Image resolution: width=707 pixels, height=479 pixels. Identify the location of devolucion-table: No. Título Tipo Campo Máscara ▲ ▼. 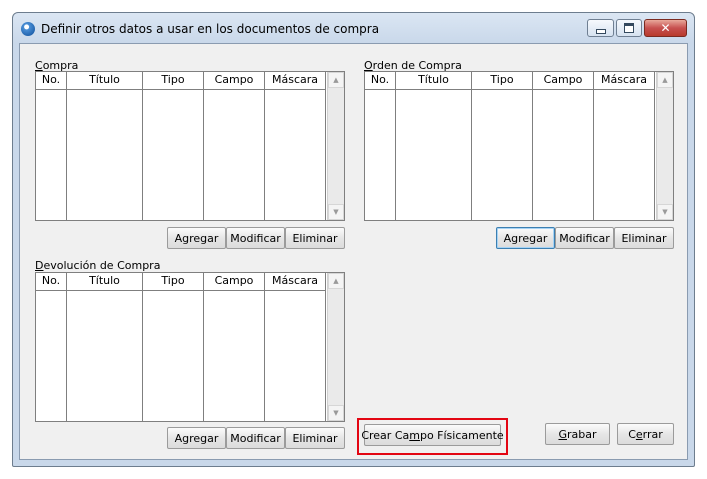
(190, 347).